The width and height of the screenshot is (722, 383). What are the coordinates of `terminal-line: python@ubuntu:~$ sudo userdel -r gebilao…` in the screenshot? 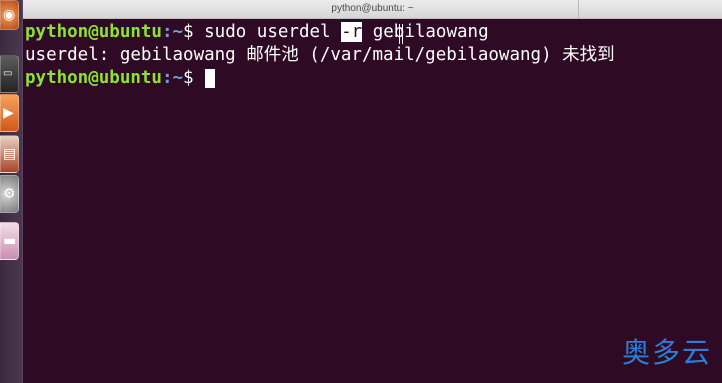 It's located at (373, 32).